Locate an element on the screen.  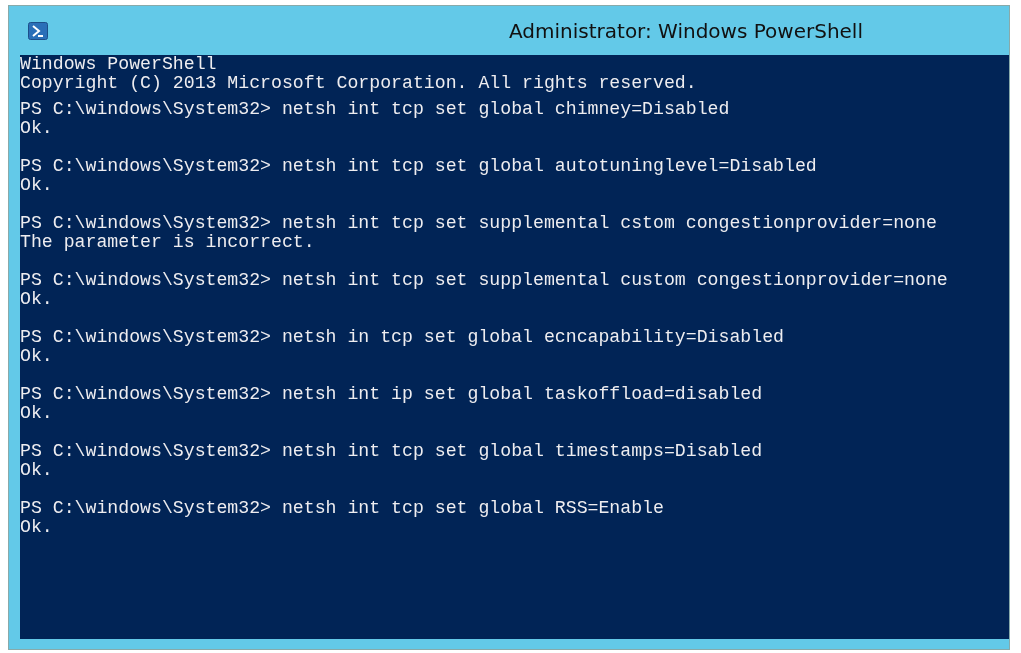
window-title: Administrator: Windows PowerShell is located at coordinates (686, 31).